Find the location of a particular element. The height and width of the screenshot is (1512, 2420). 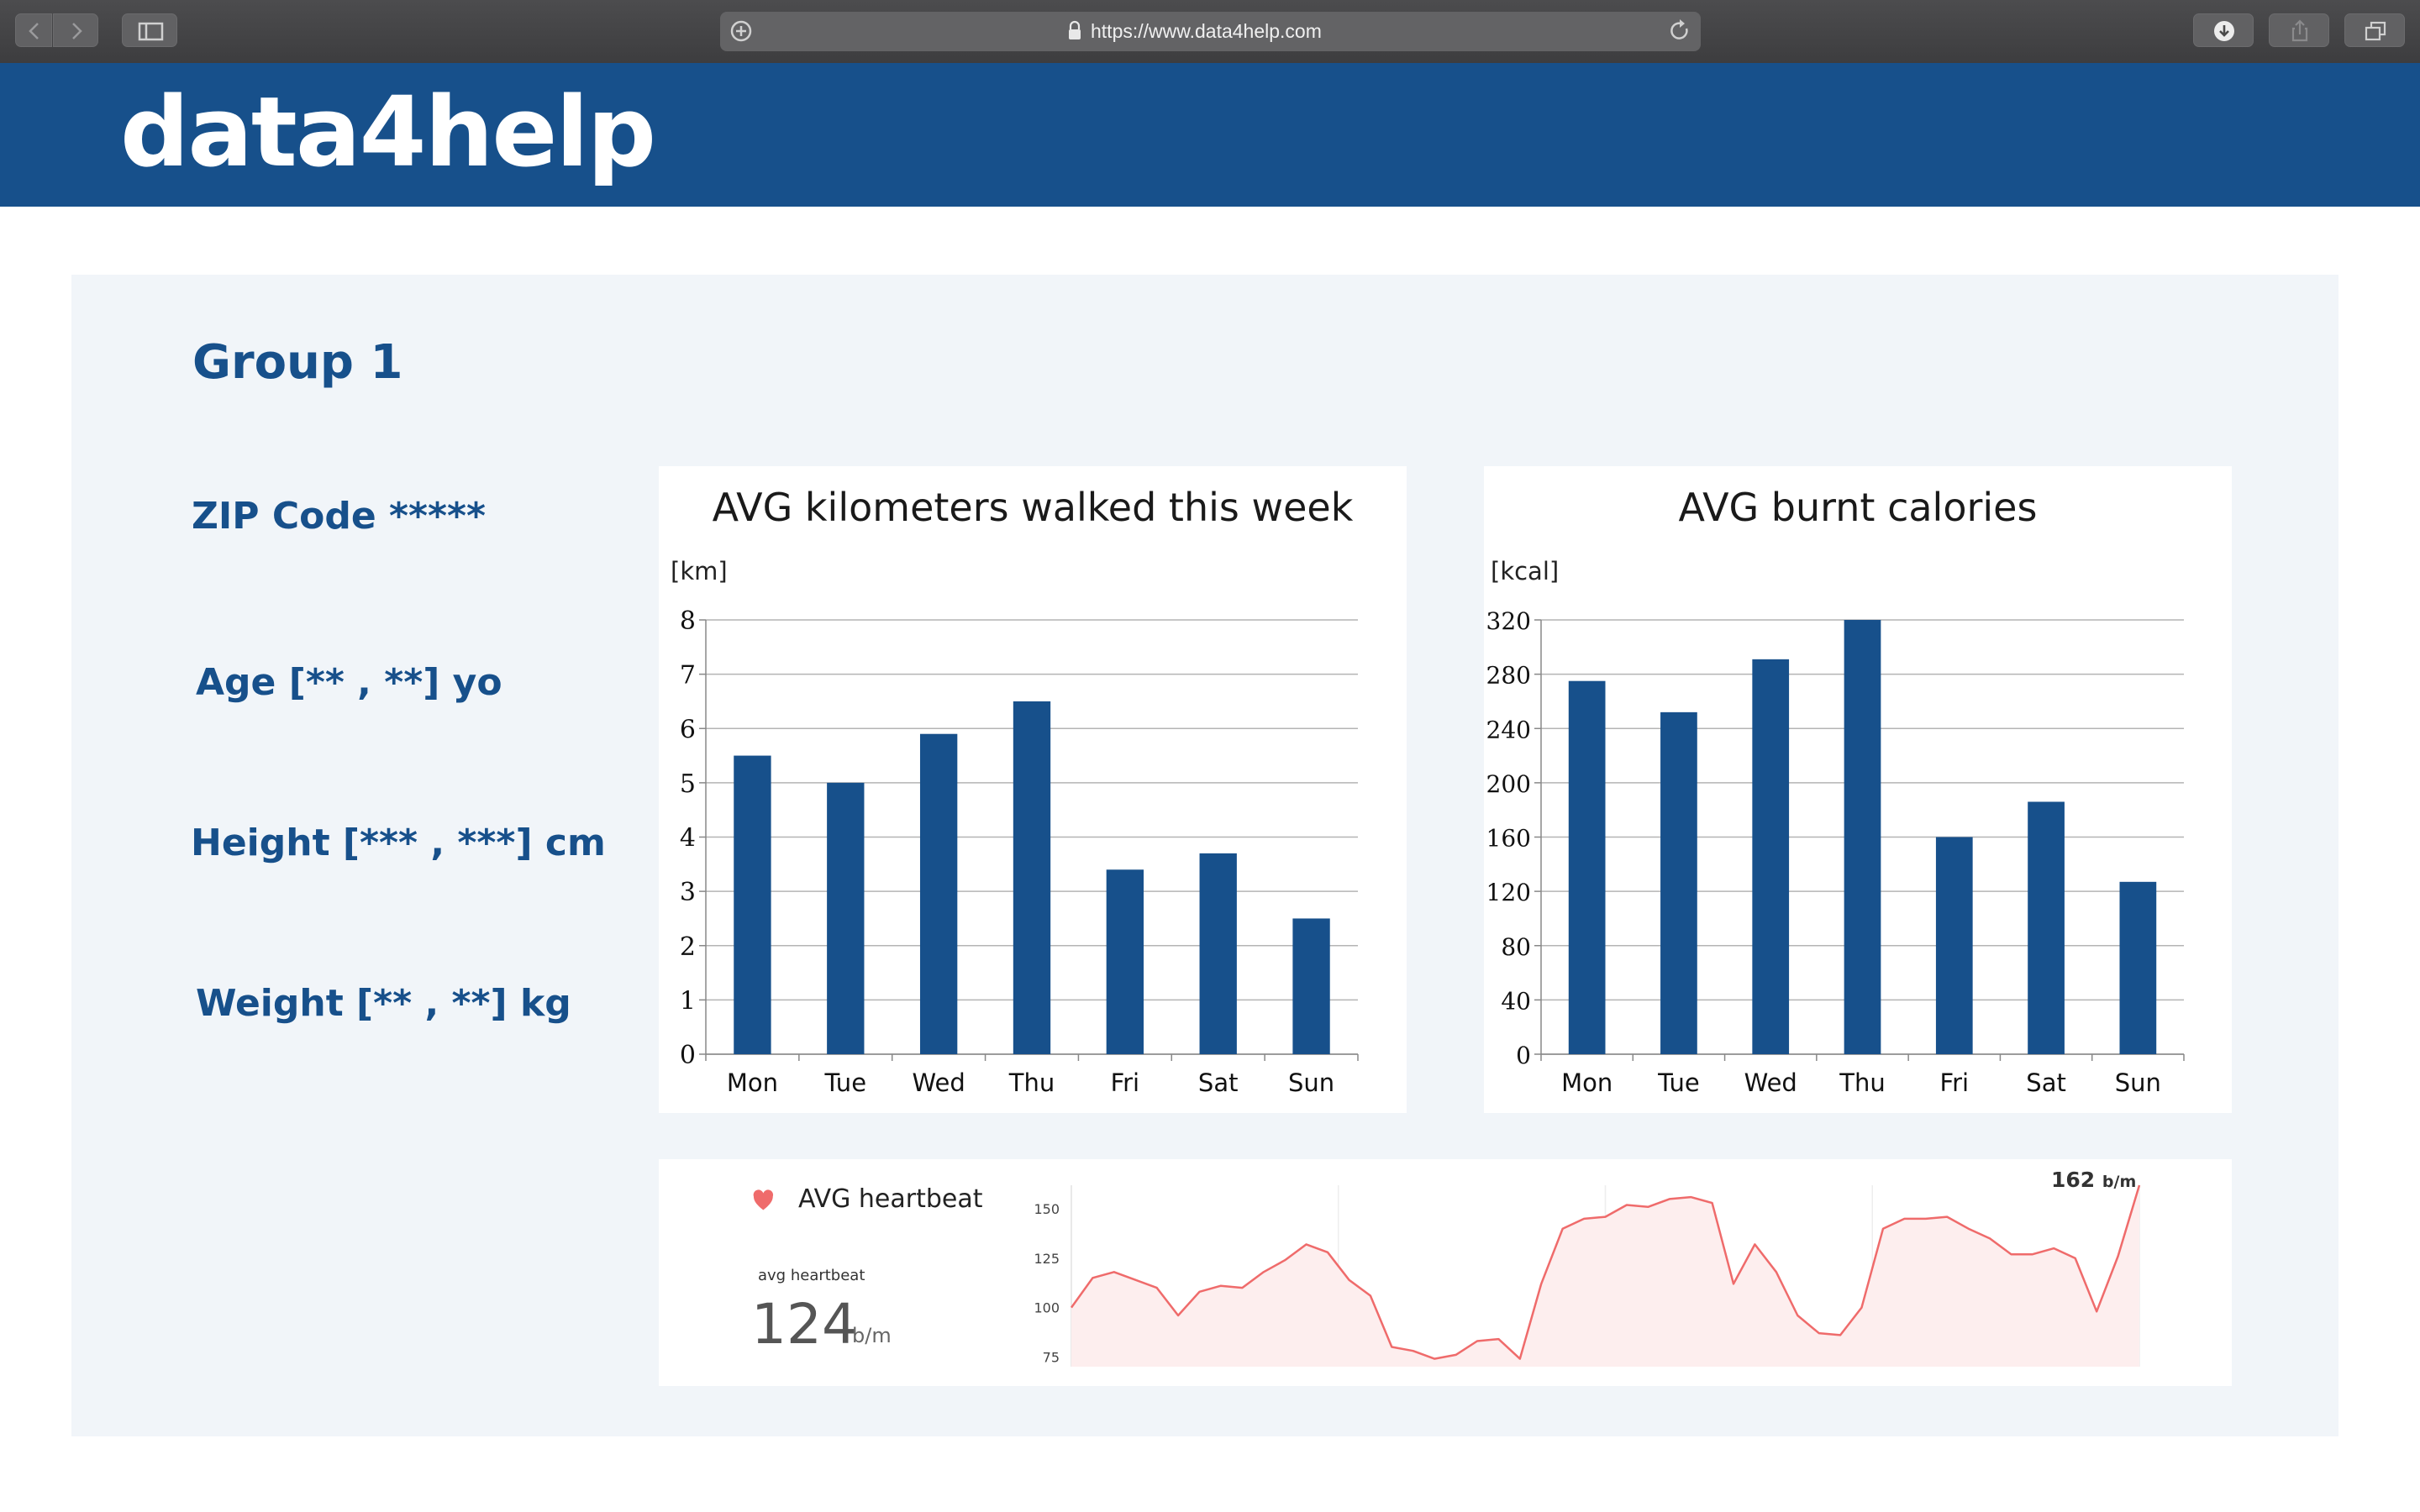

heartbeat-area-chart: 75 100 125 150 is located at coordinates (1588, 1275).